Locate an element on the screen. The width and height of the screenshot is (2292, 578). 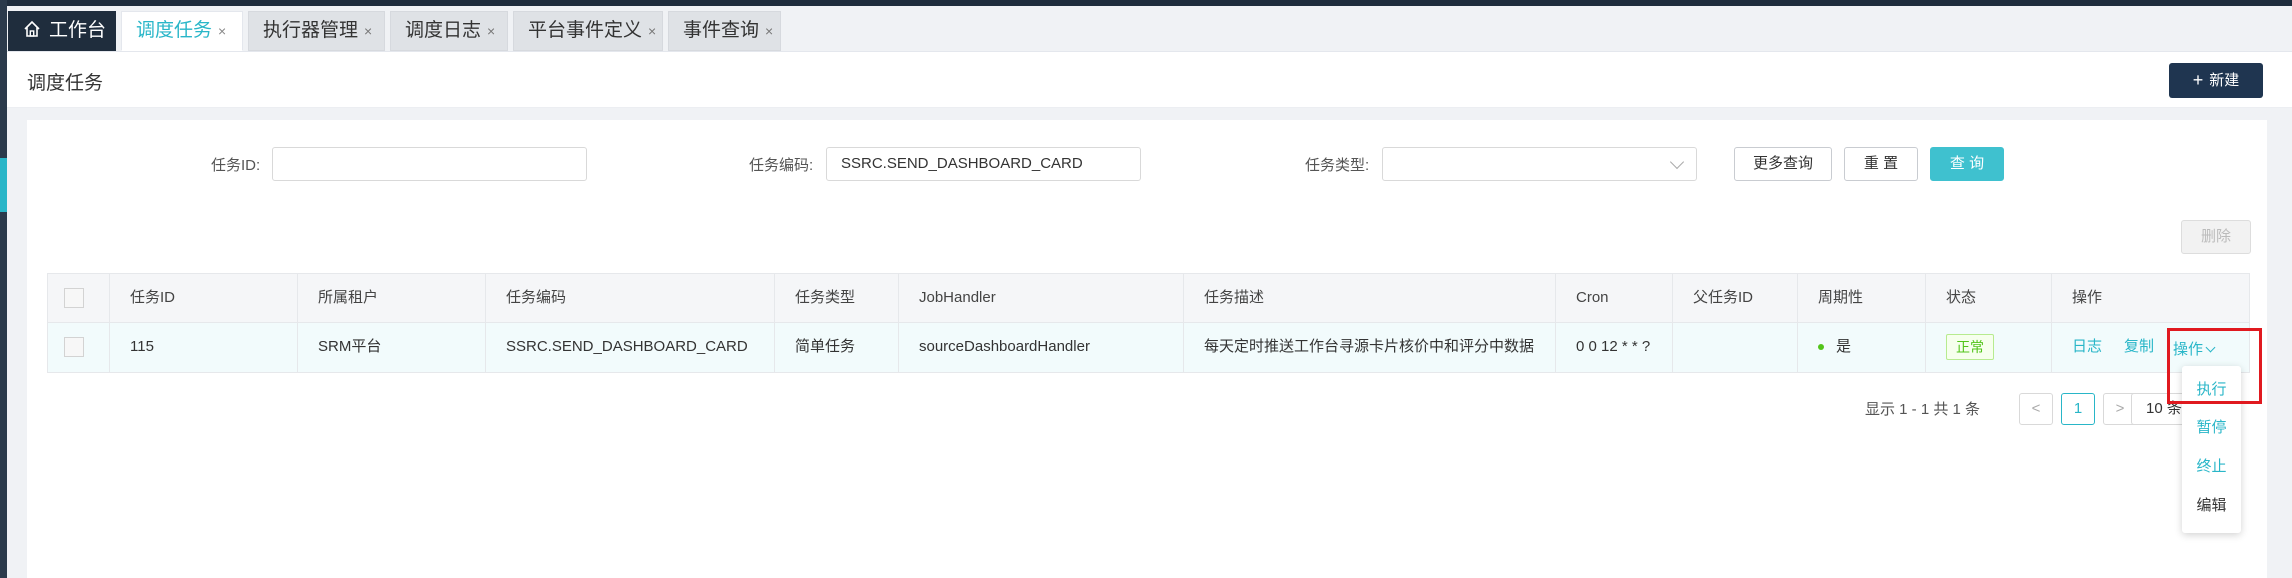
tab-label: 工作台 is located at coordinates (78, 30).